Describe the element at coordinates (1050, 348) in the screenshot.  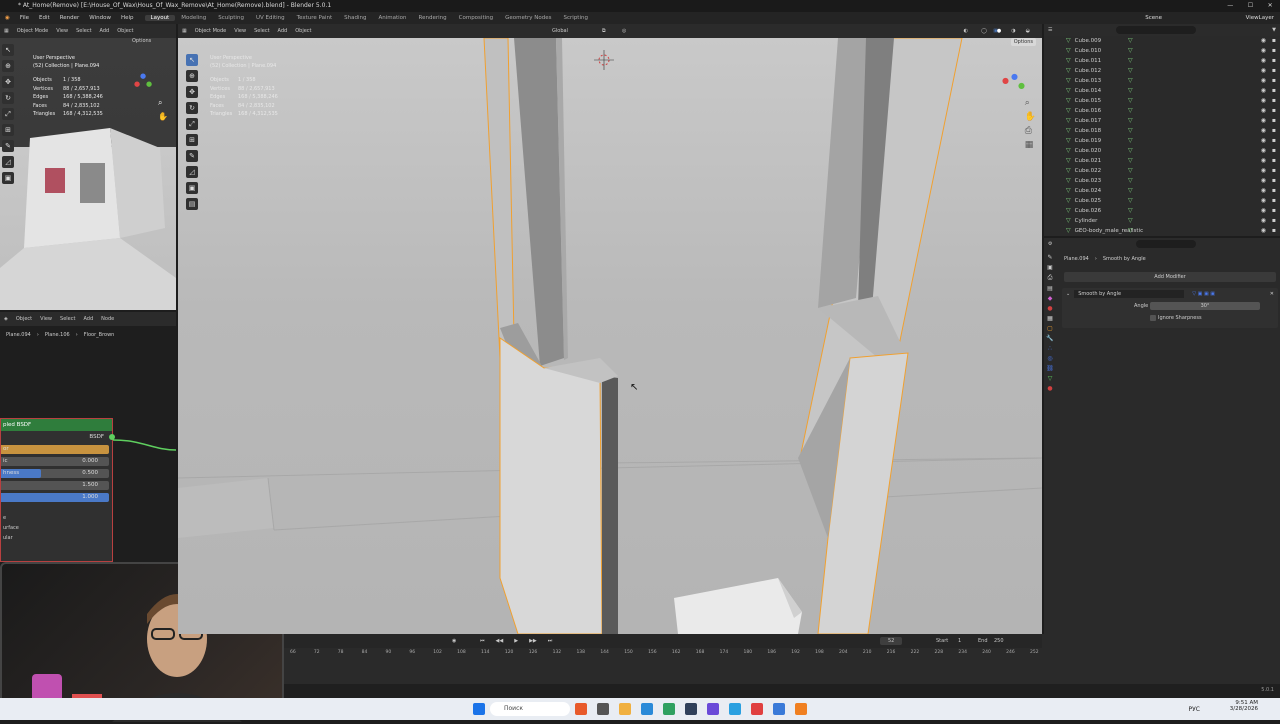
I see `particles-tab-icon: ∴` at that location.